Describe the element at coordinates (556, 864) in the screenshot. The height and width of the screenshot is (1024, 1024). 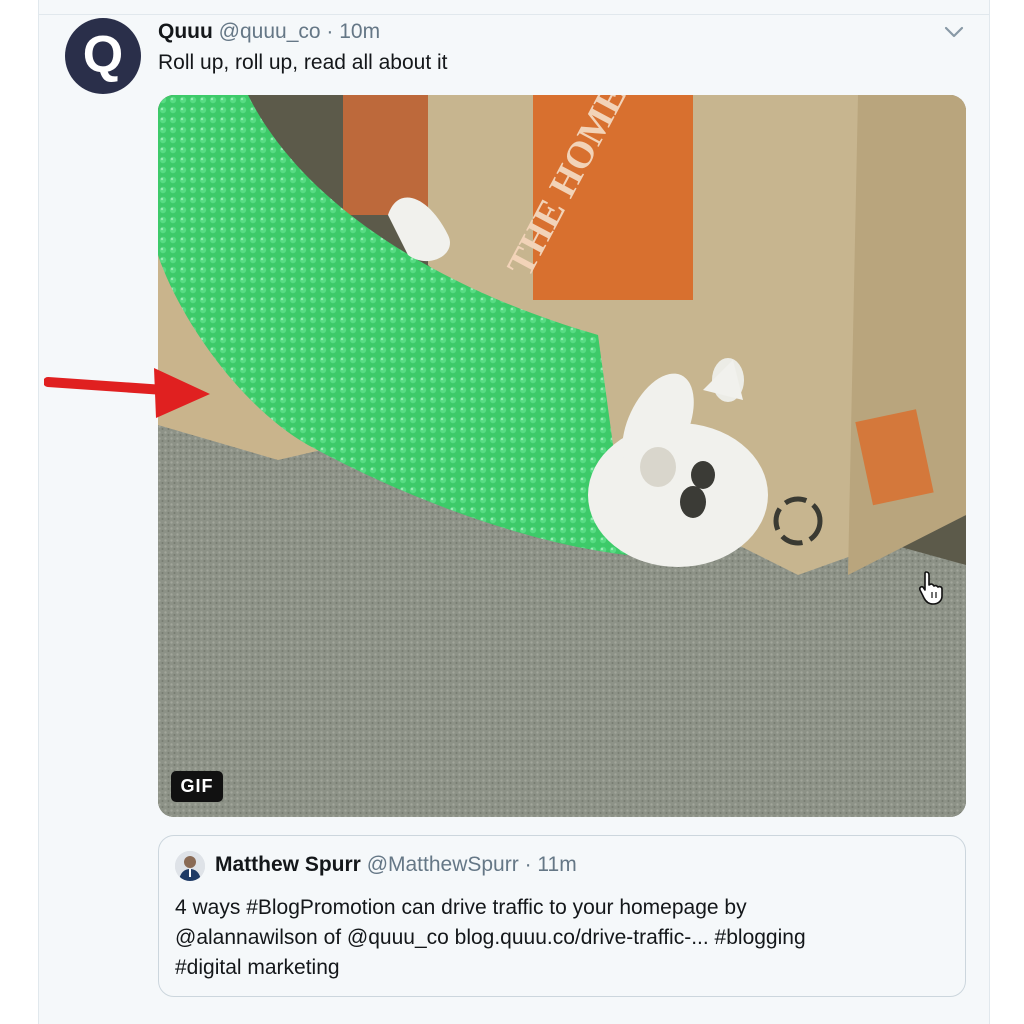
I see `quoted-tweet-timestamp: 11m` at that location.